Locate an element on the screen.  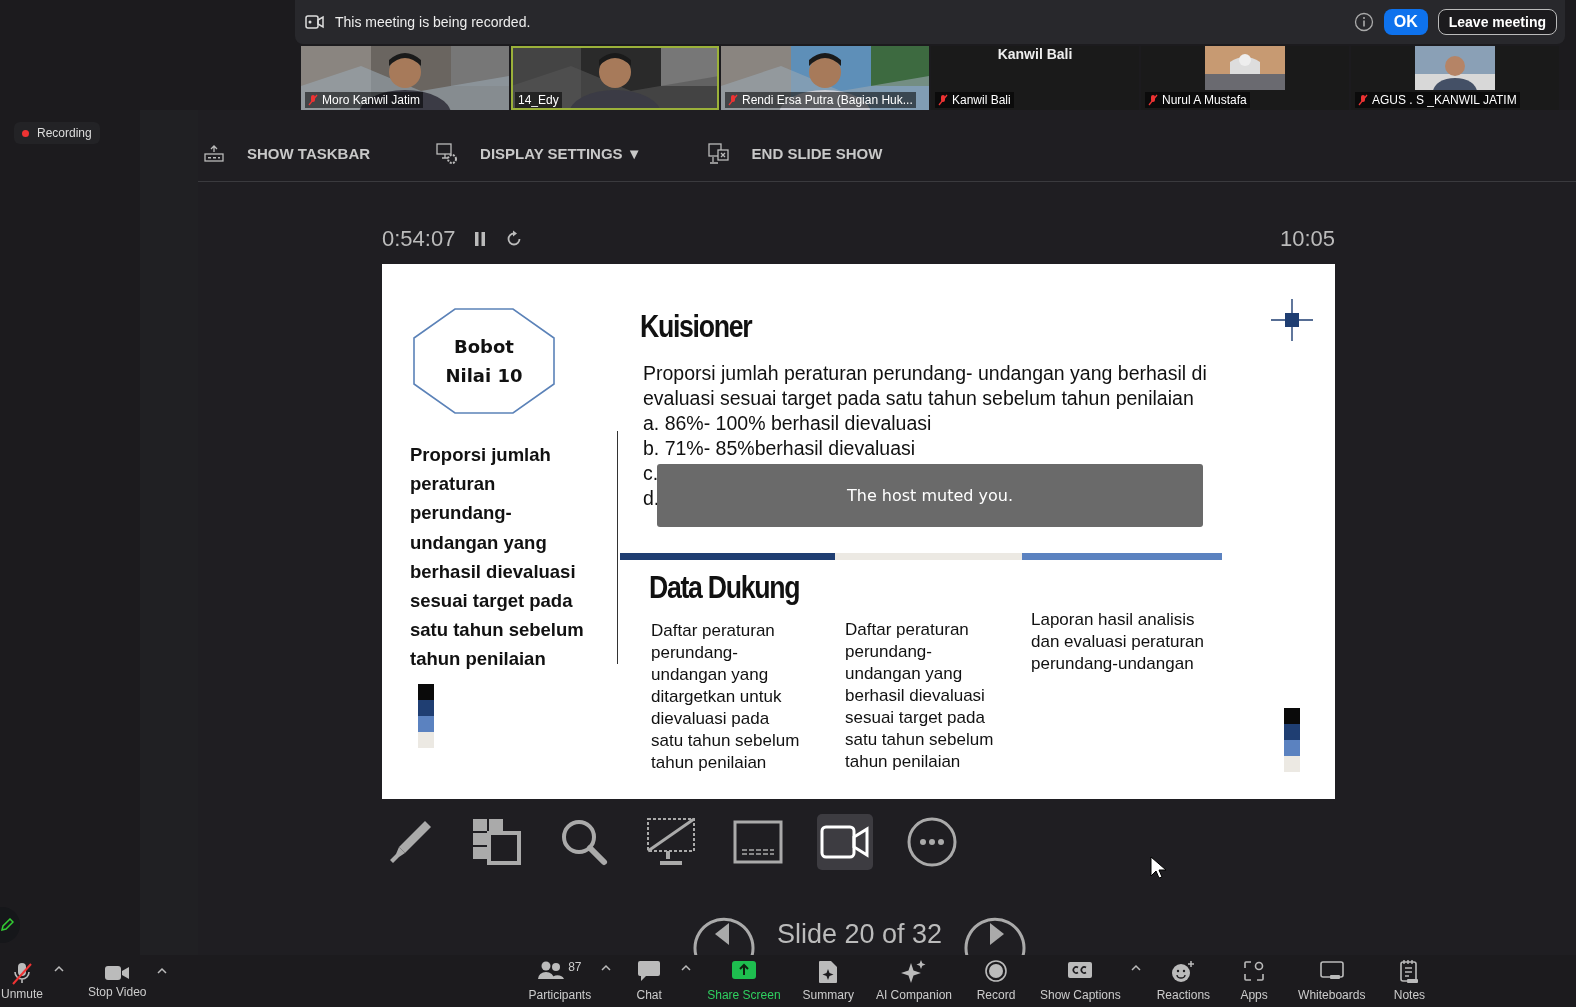
document-sparkle-icon is located at coordinates (828, 972).